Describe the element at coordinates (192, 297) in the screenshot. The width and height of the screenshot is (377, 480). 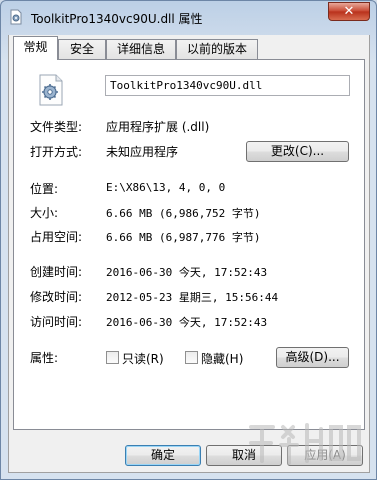
I see `modified-value: 2012-05-23 星期三, 15:56:44` at that location.